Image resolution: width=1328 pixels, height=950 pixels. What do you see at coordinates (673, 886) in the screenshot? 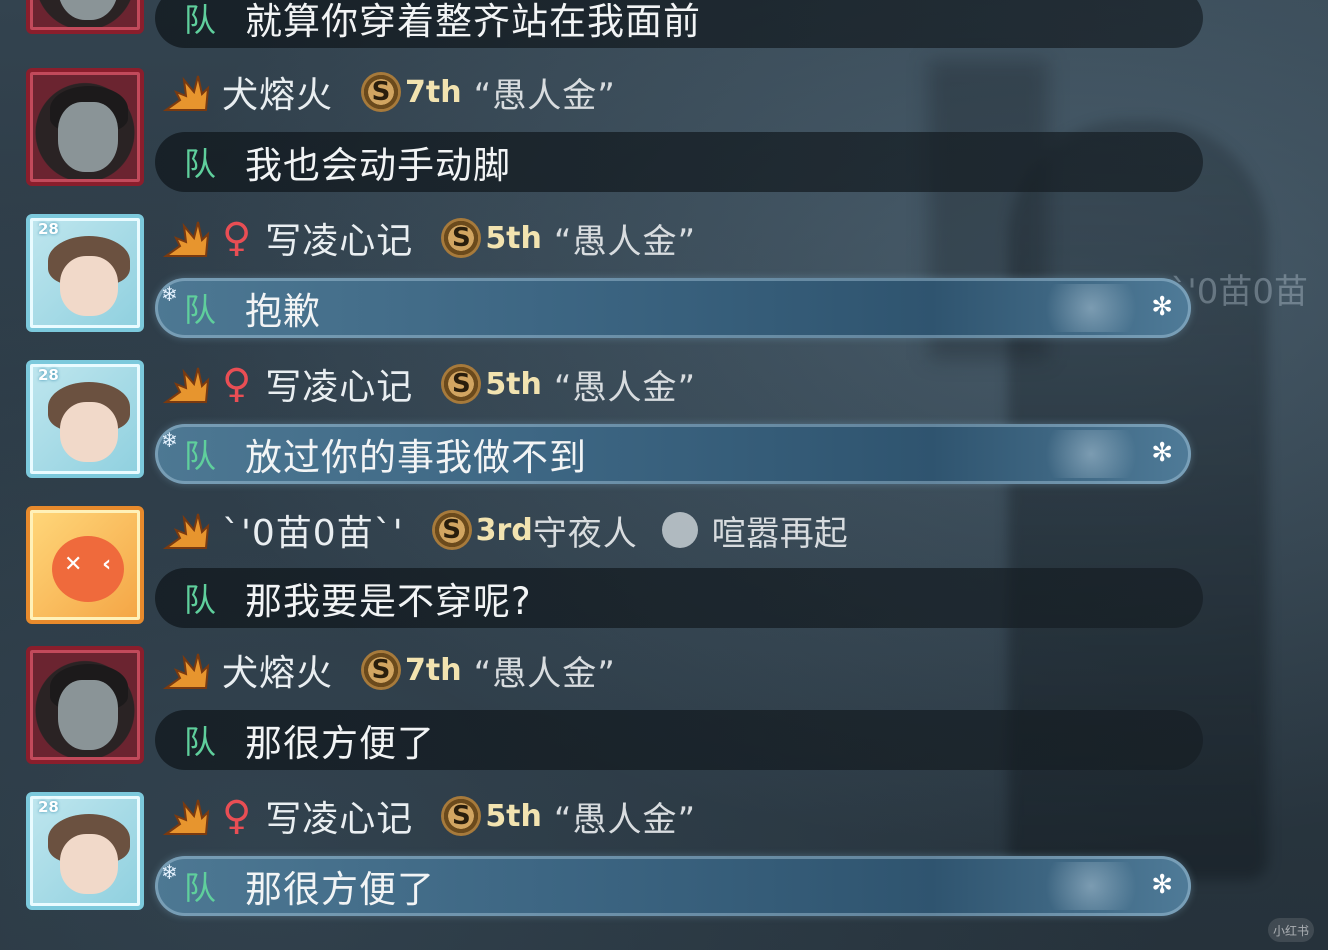
I see `chat-bubble: ❄ 队 那很方便了 ✻` at bounding box center [673, 886].